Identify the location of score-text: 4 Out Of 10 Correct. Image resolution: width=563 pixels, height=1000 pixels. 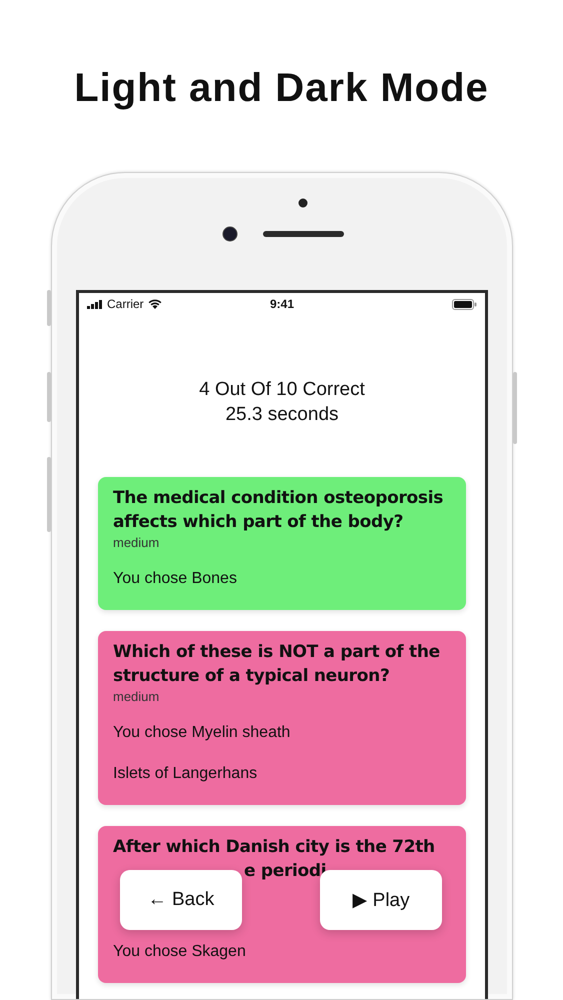
(282, 390).